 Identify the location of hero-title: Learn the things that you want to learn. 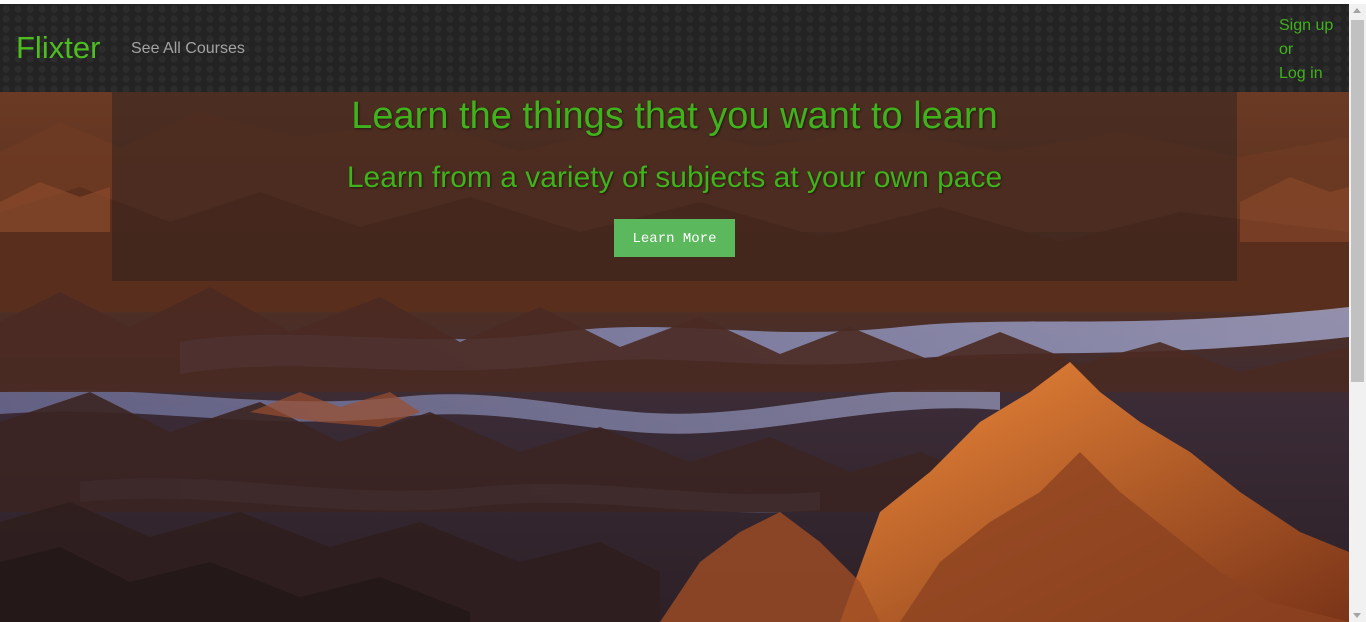
(674, 116).